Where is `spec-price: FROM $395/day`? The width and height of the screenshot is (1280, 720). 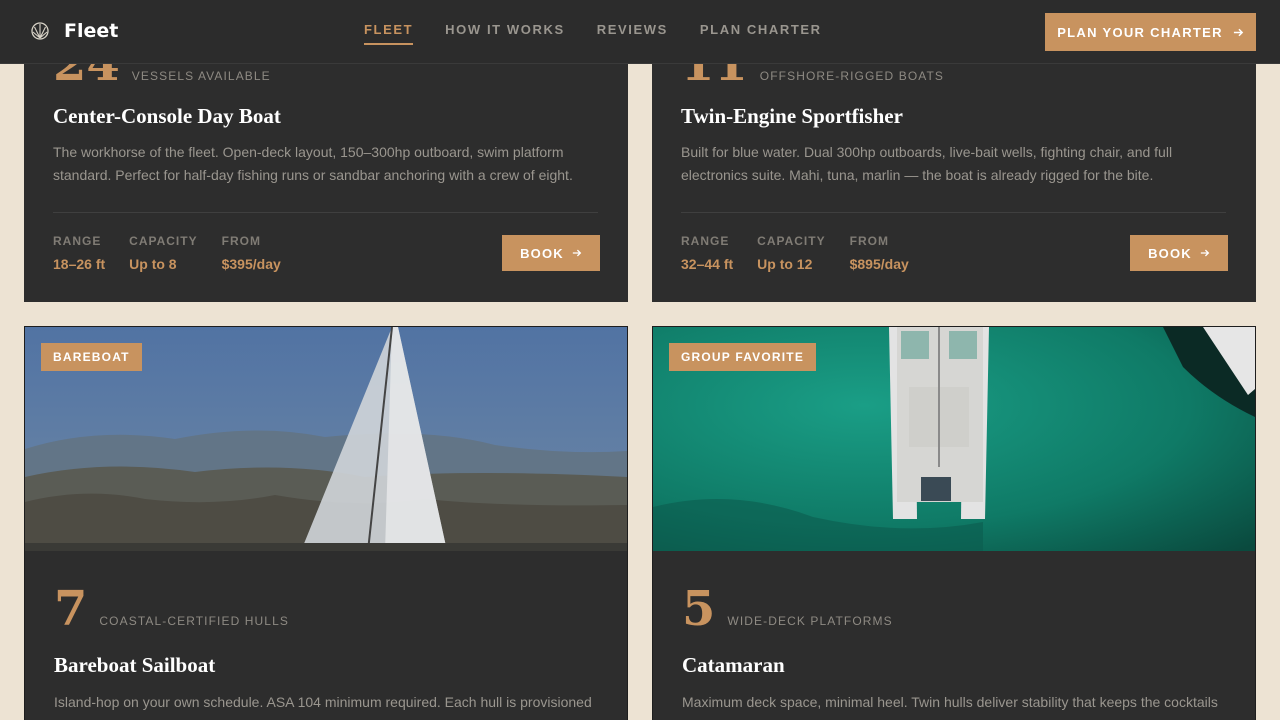
spec-price: FROM $395/day is located at coordinates (251, 253).